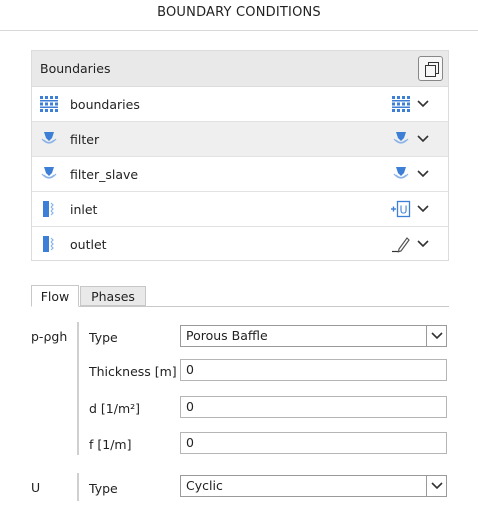 This screenshot has width=478, height=525. What do you see at coordinates (239, 12) in the screenshot?
I see `window-title: BOUNDARY CONDITIONS` at bounding box center [239, 12].